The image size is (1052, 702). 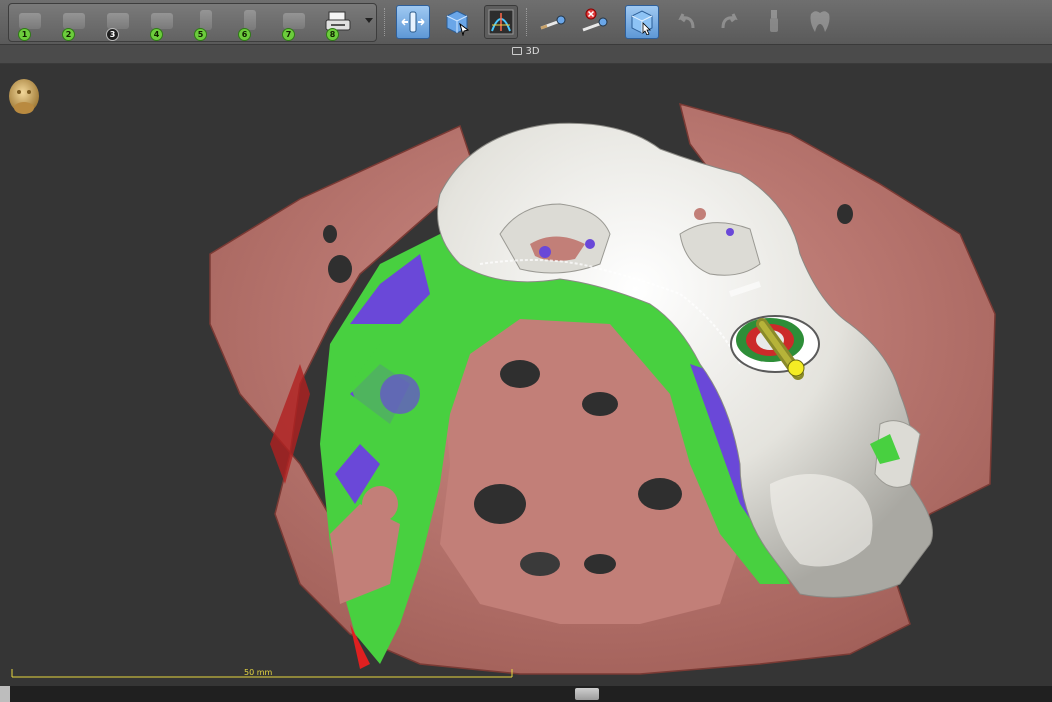 I want to click on panoramic-view-button, so click(x=501, y=22).